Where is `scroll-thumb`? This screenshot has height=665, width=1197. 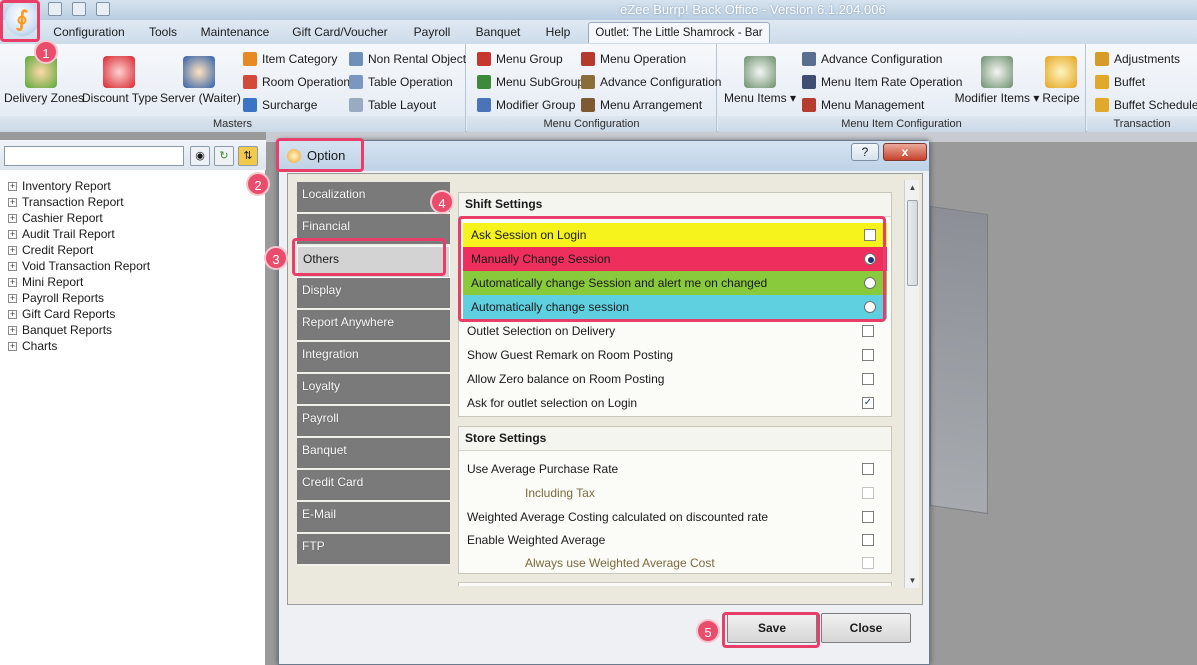
scroll-thumb is located at coordinates (912, 243).